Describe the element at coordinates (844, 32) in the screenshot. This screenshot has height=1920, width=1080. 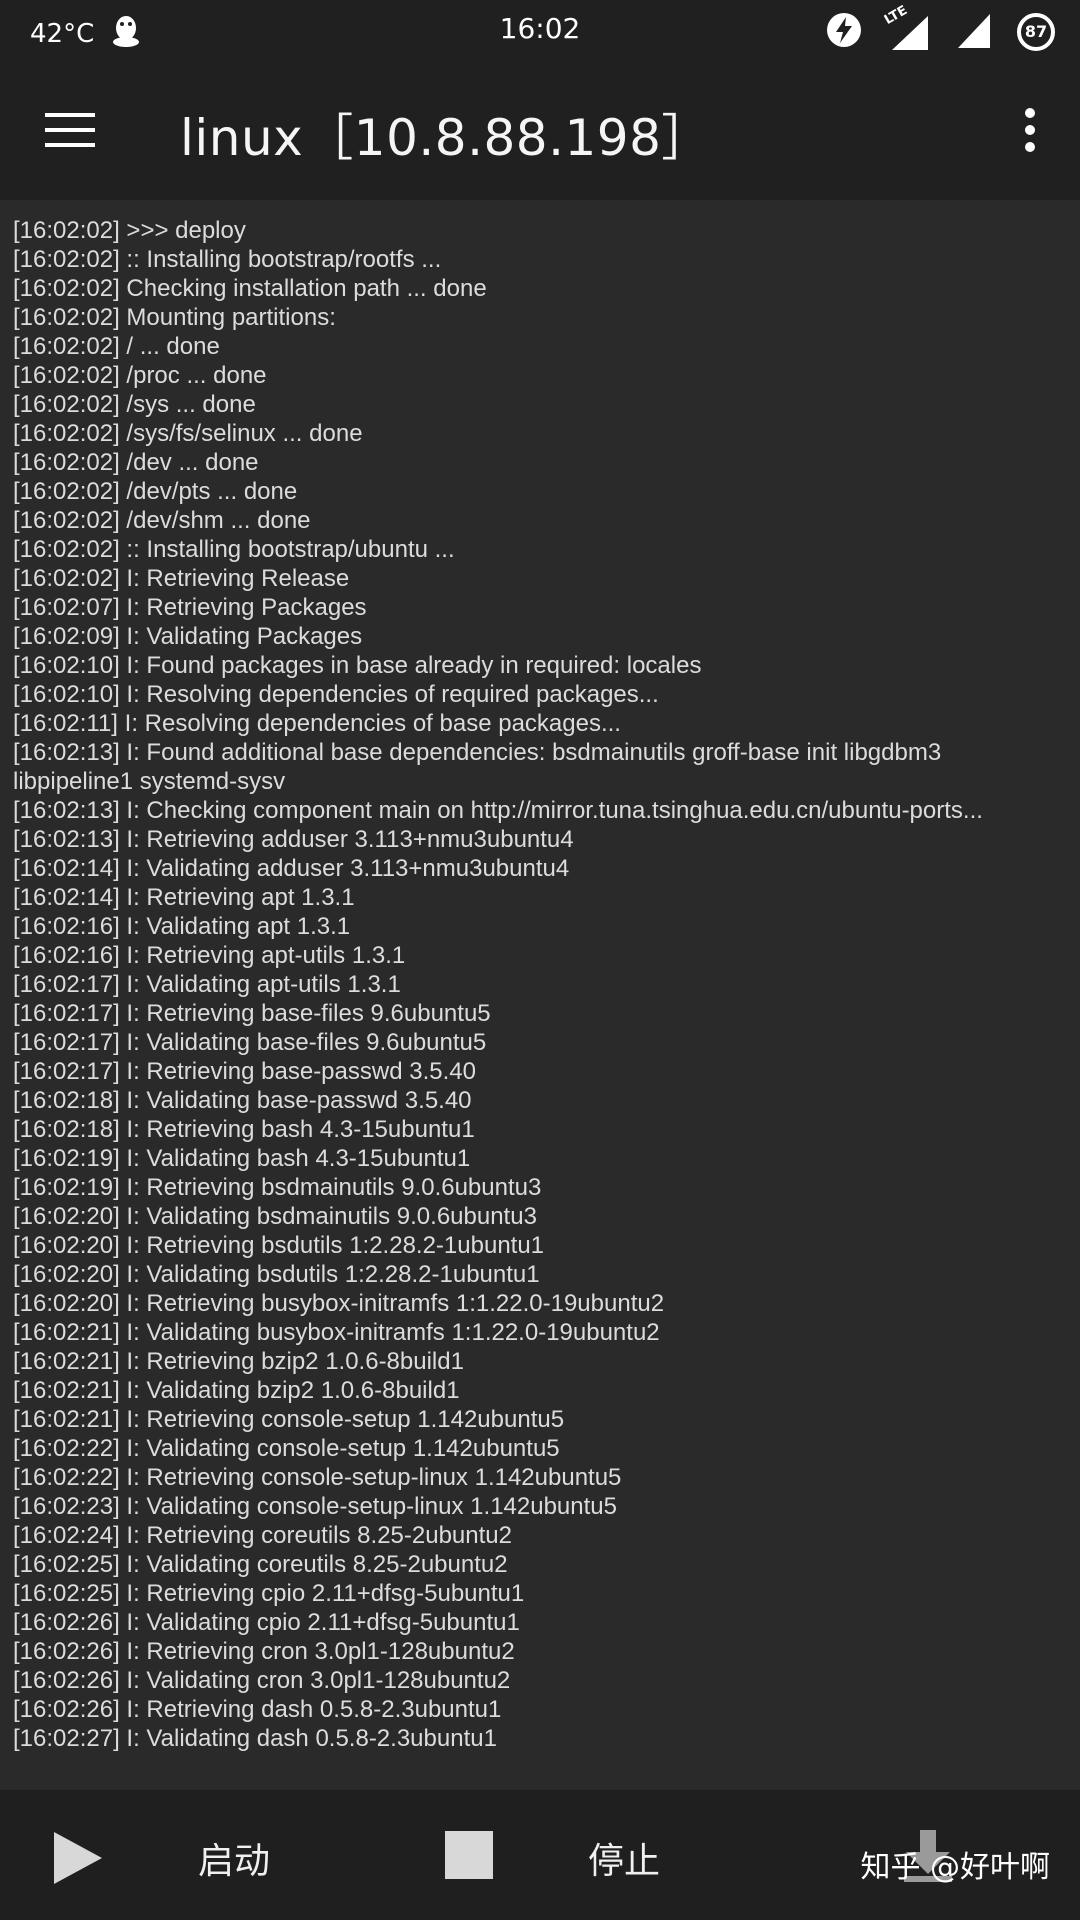
I see `charging-bolt-icon` at that location.